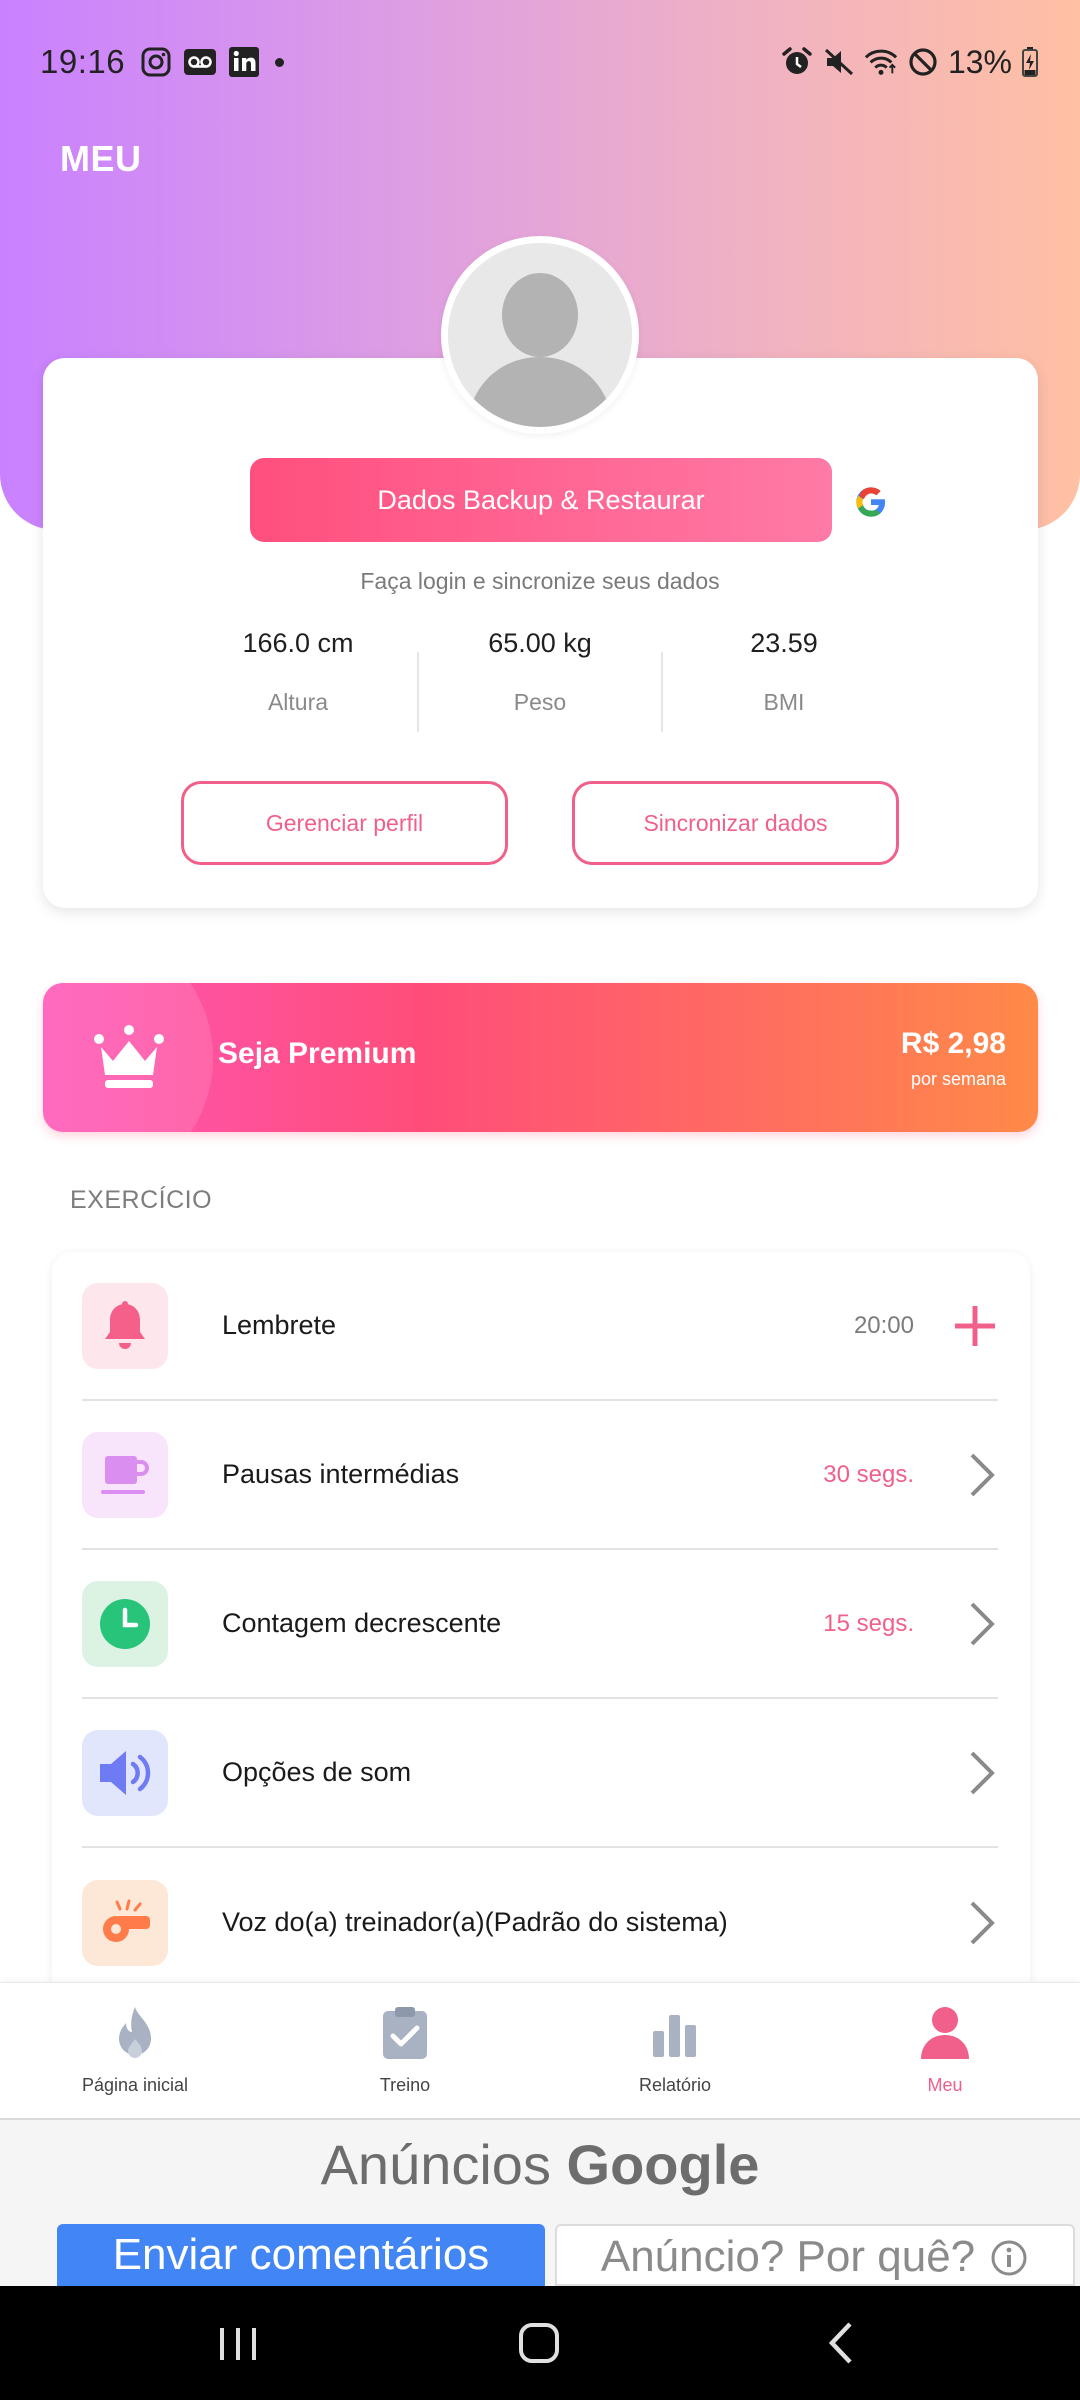 This screenshot has height=2400, width=1080. Describe the element at coordinates (135, 2085) in the screenshot. I see `nav-label: Página inicial` at that location.